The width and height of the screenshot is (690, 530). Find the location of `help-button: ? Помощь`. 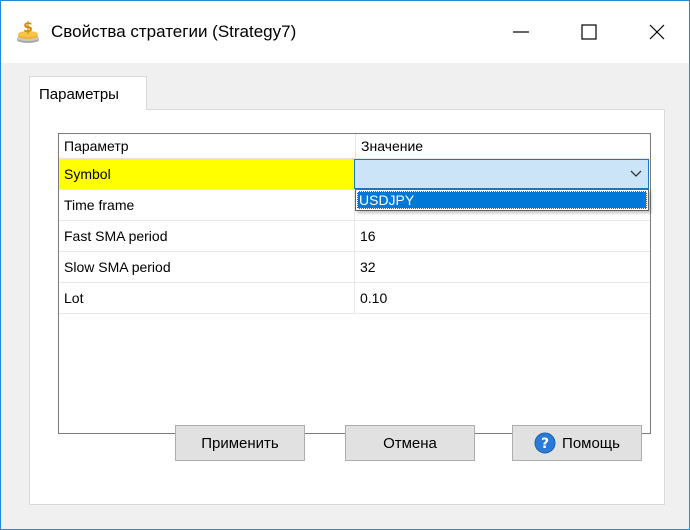

help-button: ? Помощь is located at coordinates (577, 443).